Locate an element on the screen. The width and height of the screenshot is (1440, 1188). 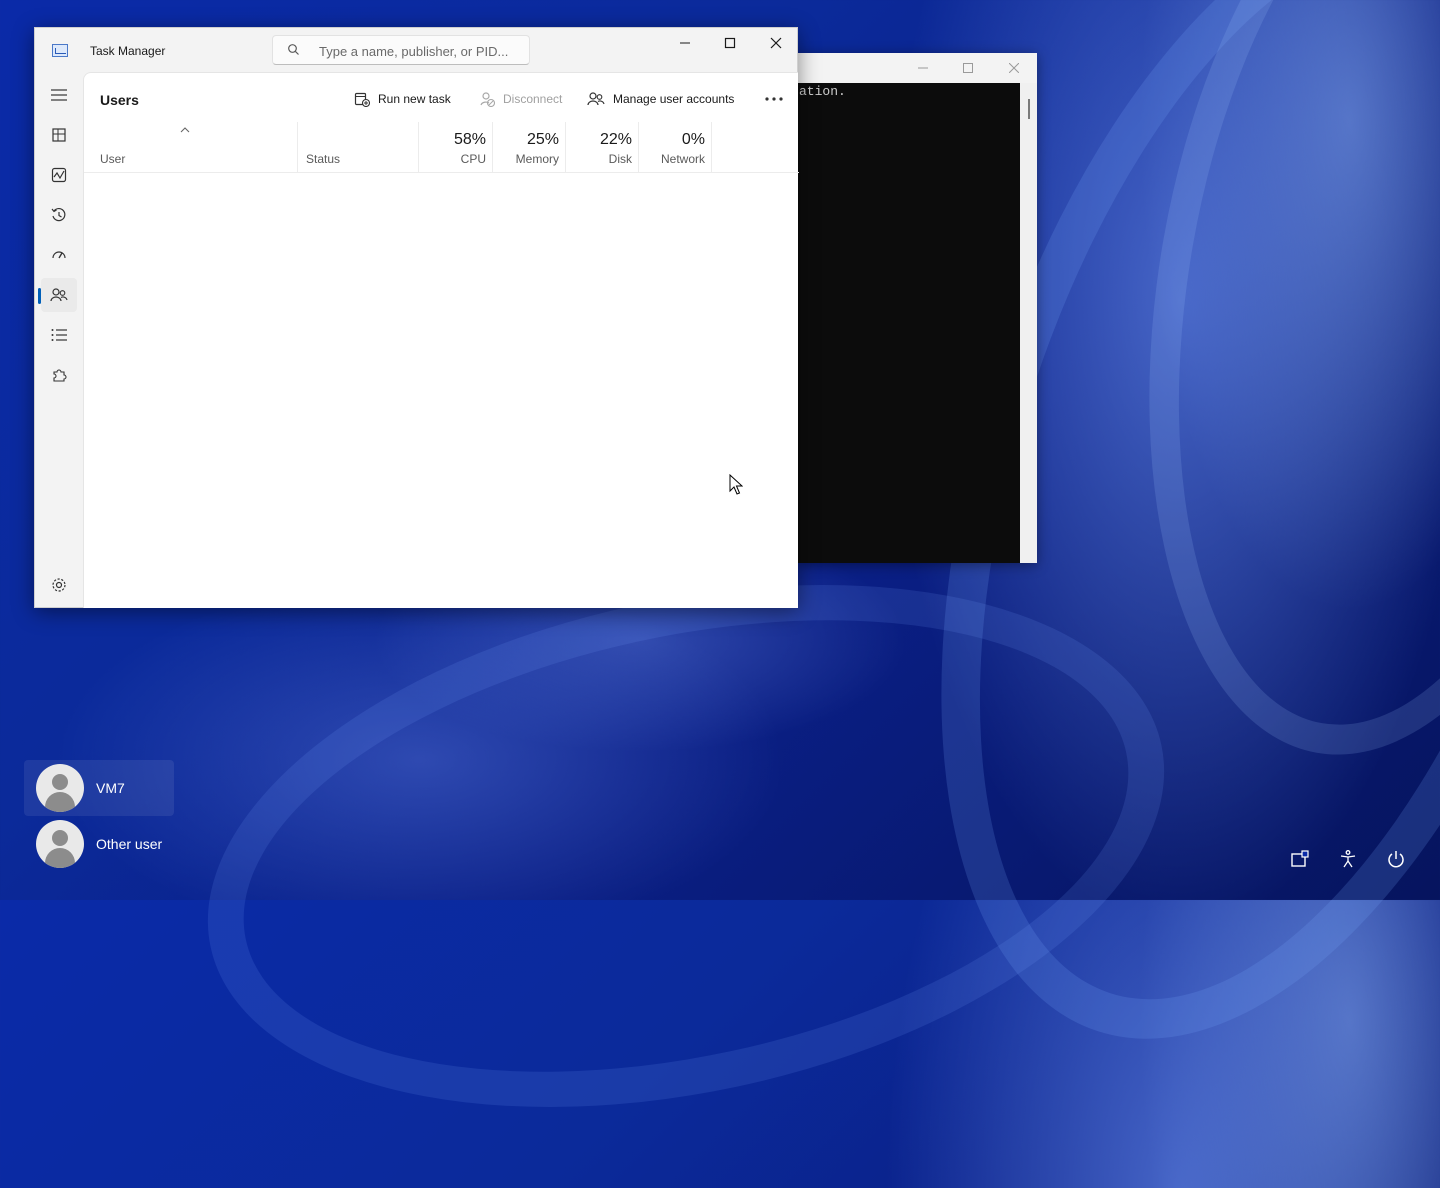
nav-startup-apps is located at coordinates (59, 255).